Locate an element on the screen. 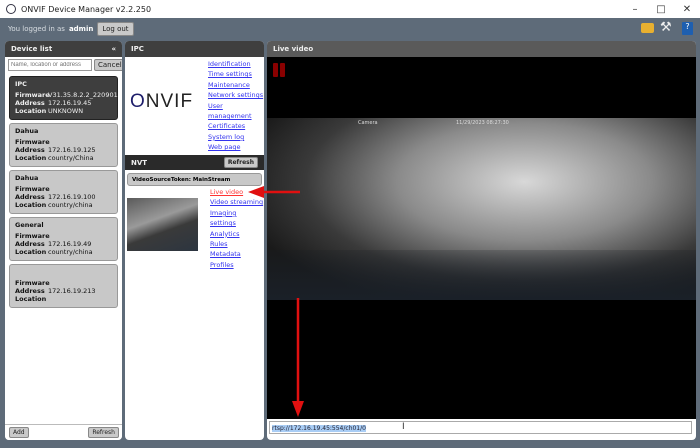 The image size is (700, 448). arrow-head-left-icon is located at coordinates (256, 192).